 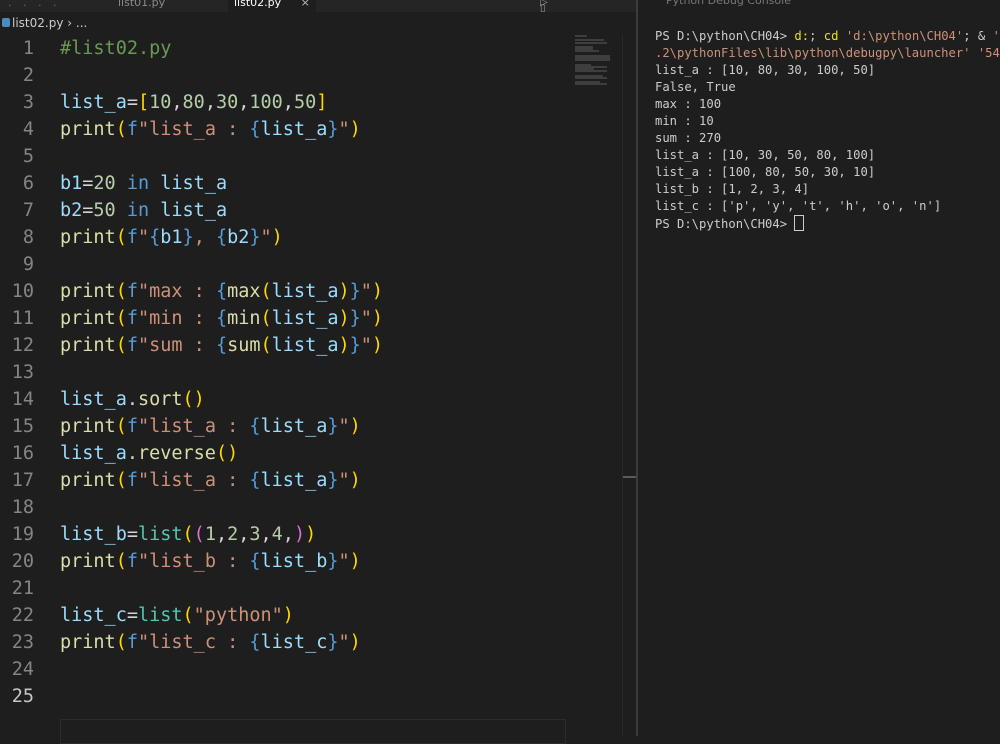 I want to click on code-text: list_a.sort(), so click(x=132, y=399).